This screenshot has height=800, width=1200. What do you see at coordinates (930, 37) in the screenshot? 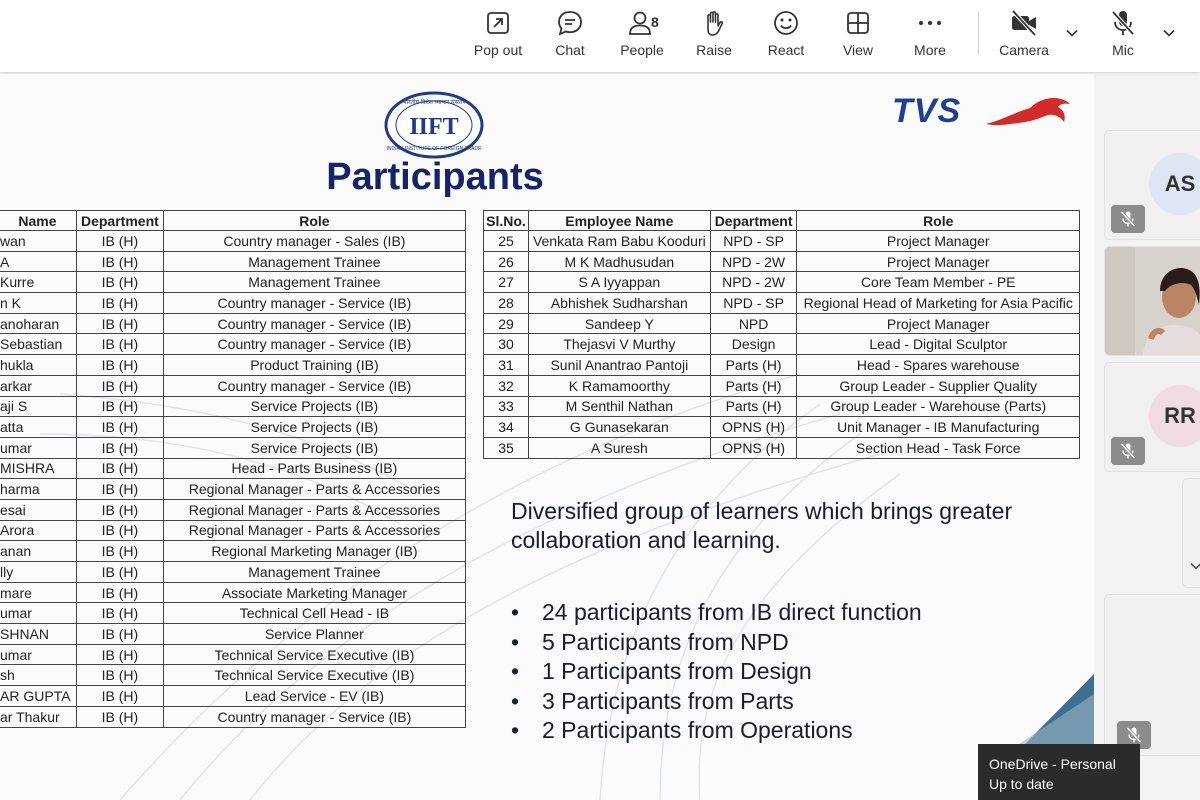
I see `more-button: More` at bounding box center [930, 37].